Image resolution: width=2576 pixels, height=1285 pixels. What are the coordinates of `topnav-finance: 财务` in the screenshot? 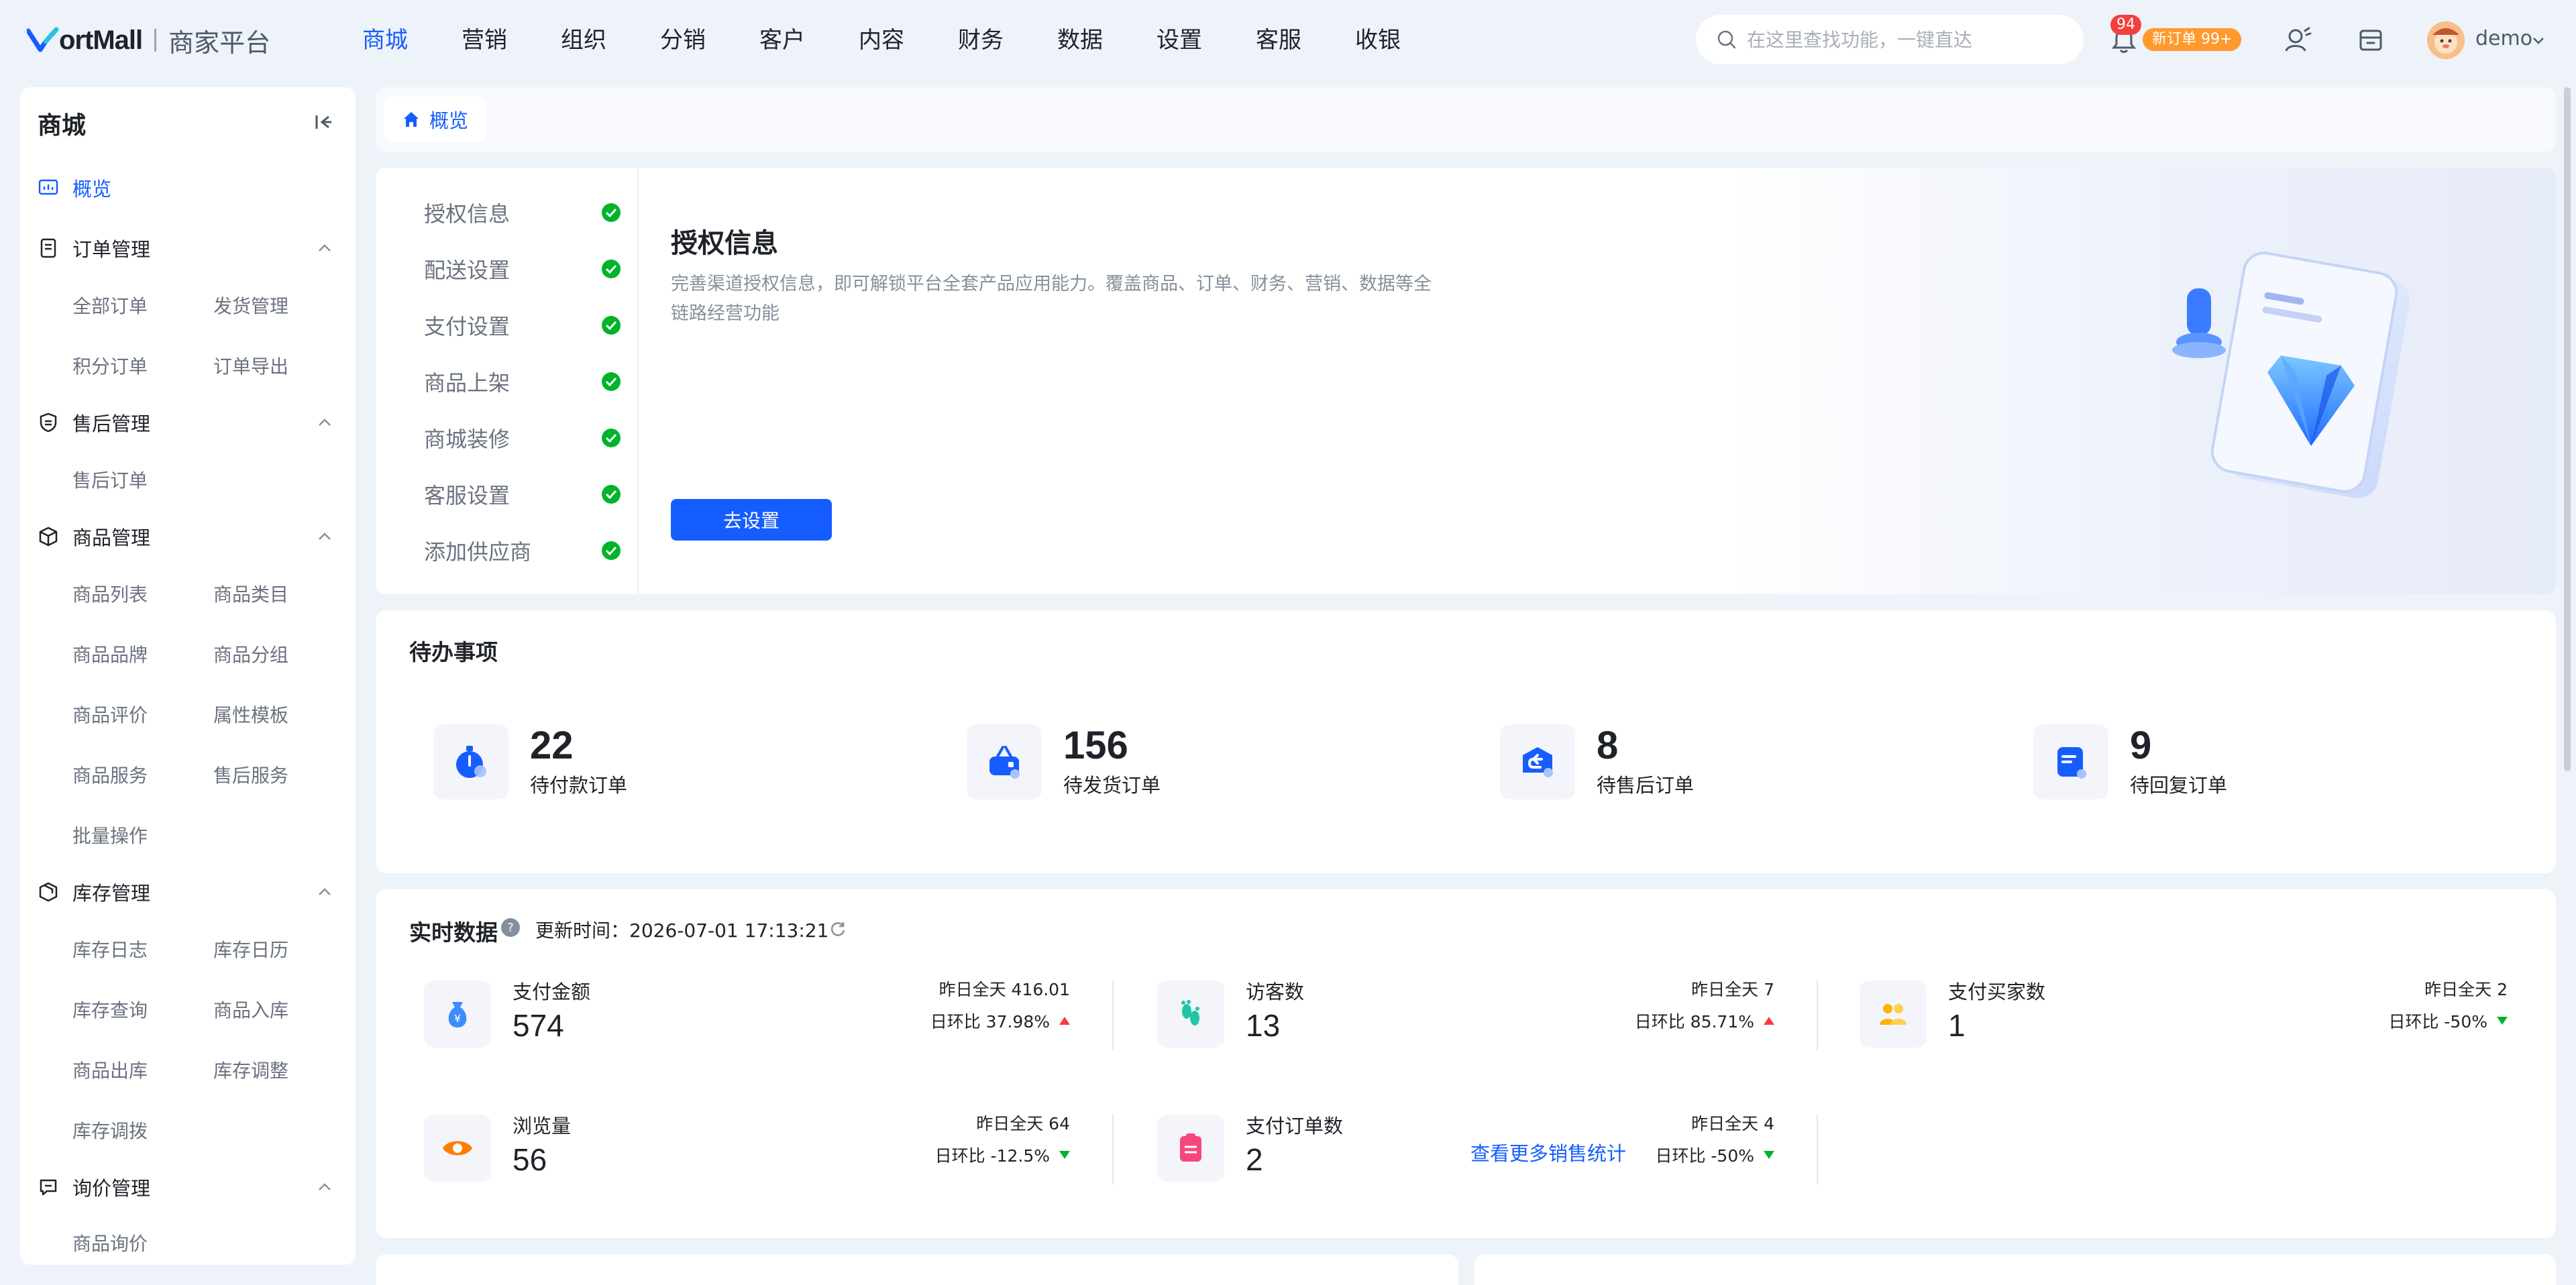 It's located at (981, 40).